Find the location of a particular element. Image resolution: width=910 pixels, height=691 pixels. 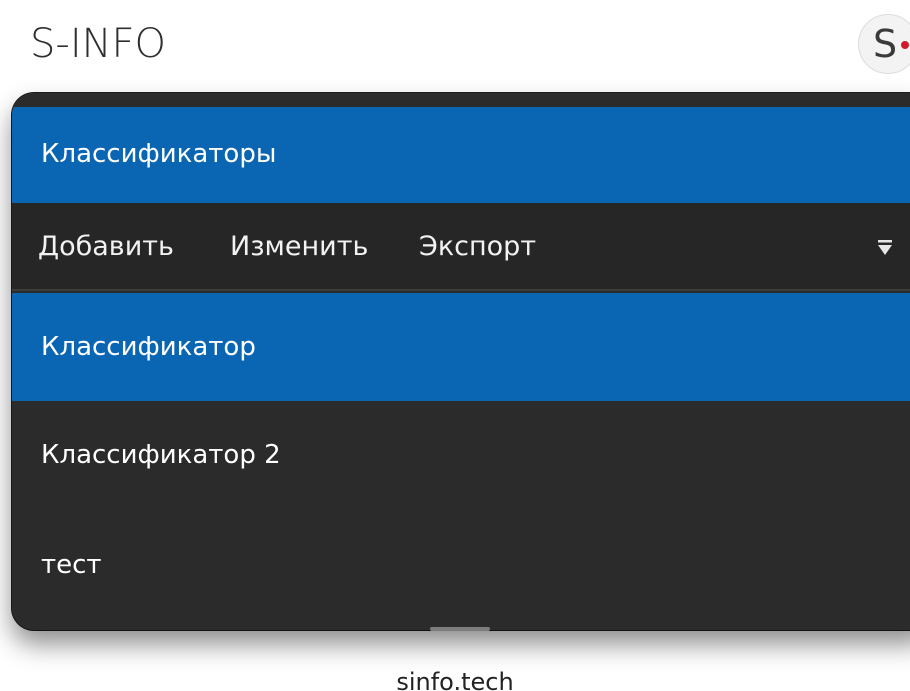

panel-title: Классификаторы is located at coordinates (159, 154).